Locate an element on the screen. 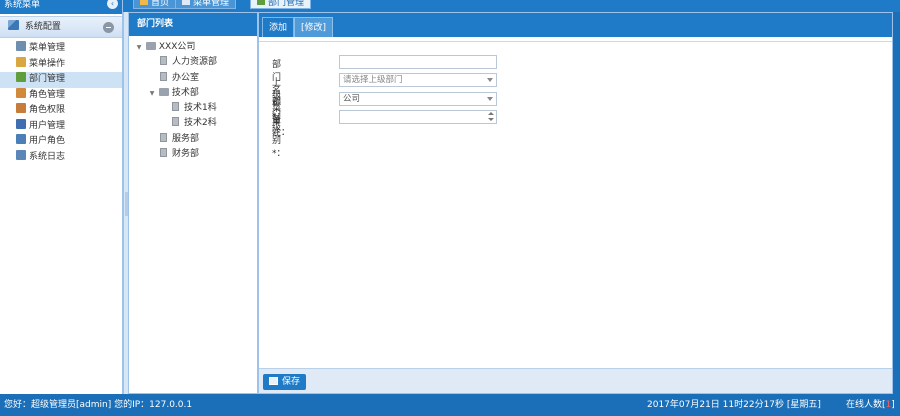  save-button: 保存 is located at coordinates (285, 382).